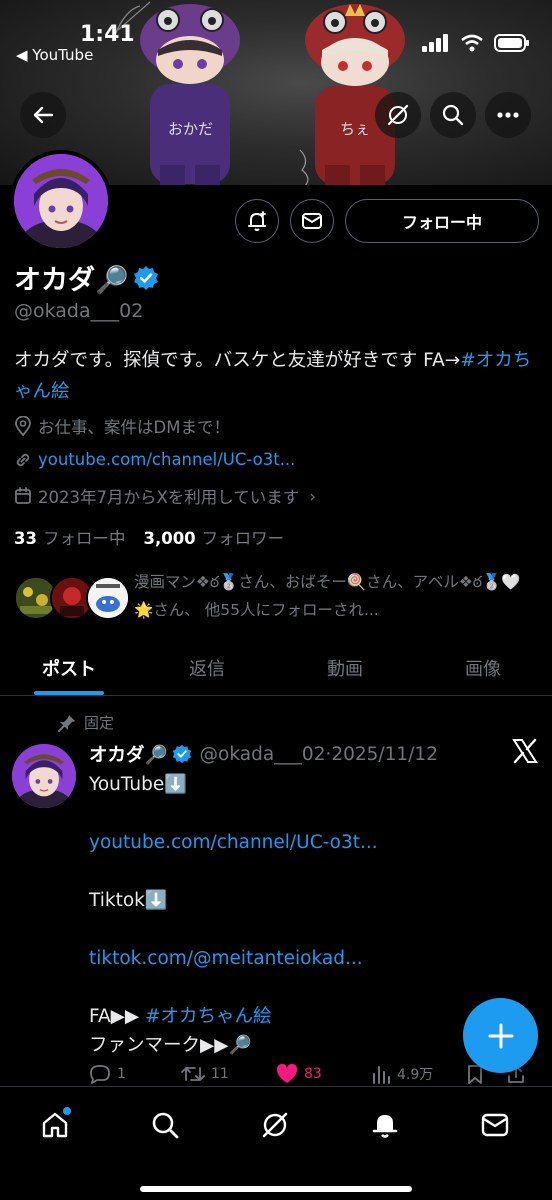 The height and width of the screenshot is (1200, 552). I want to click on post-line-tiktok: Tiktok⬇️, so click(128, 900).